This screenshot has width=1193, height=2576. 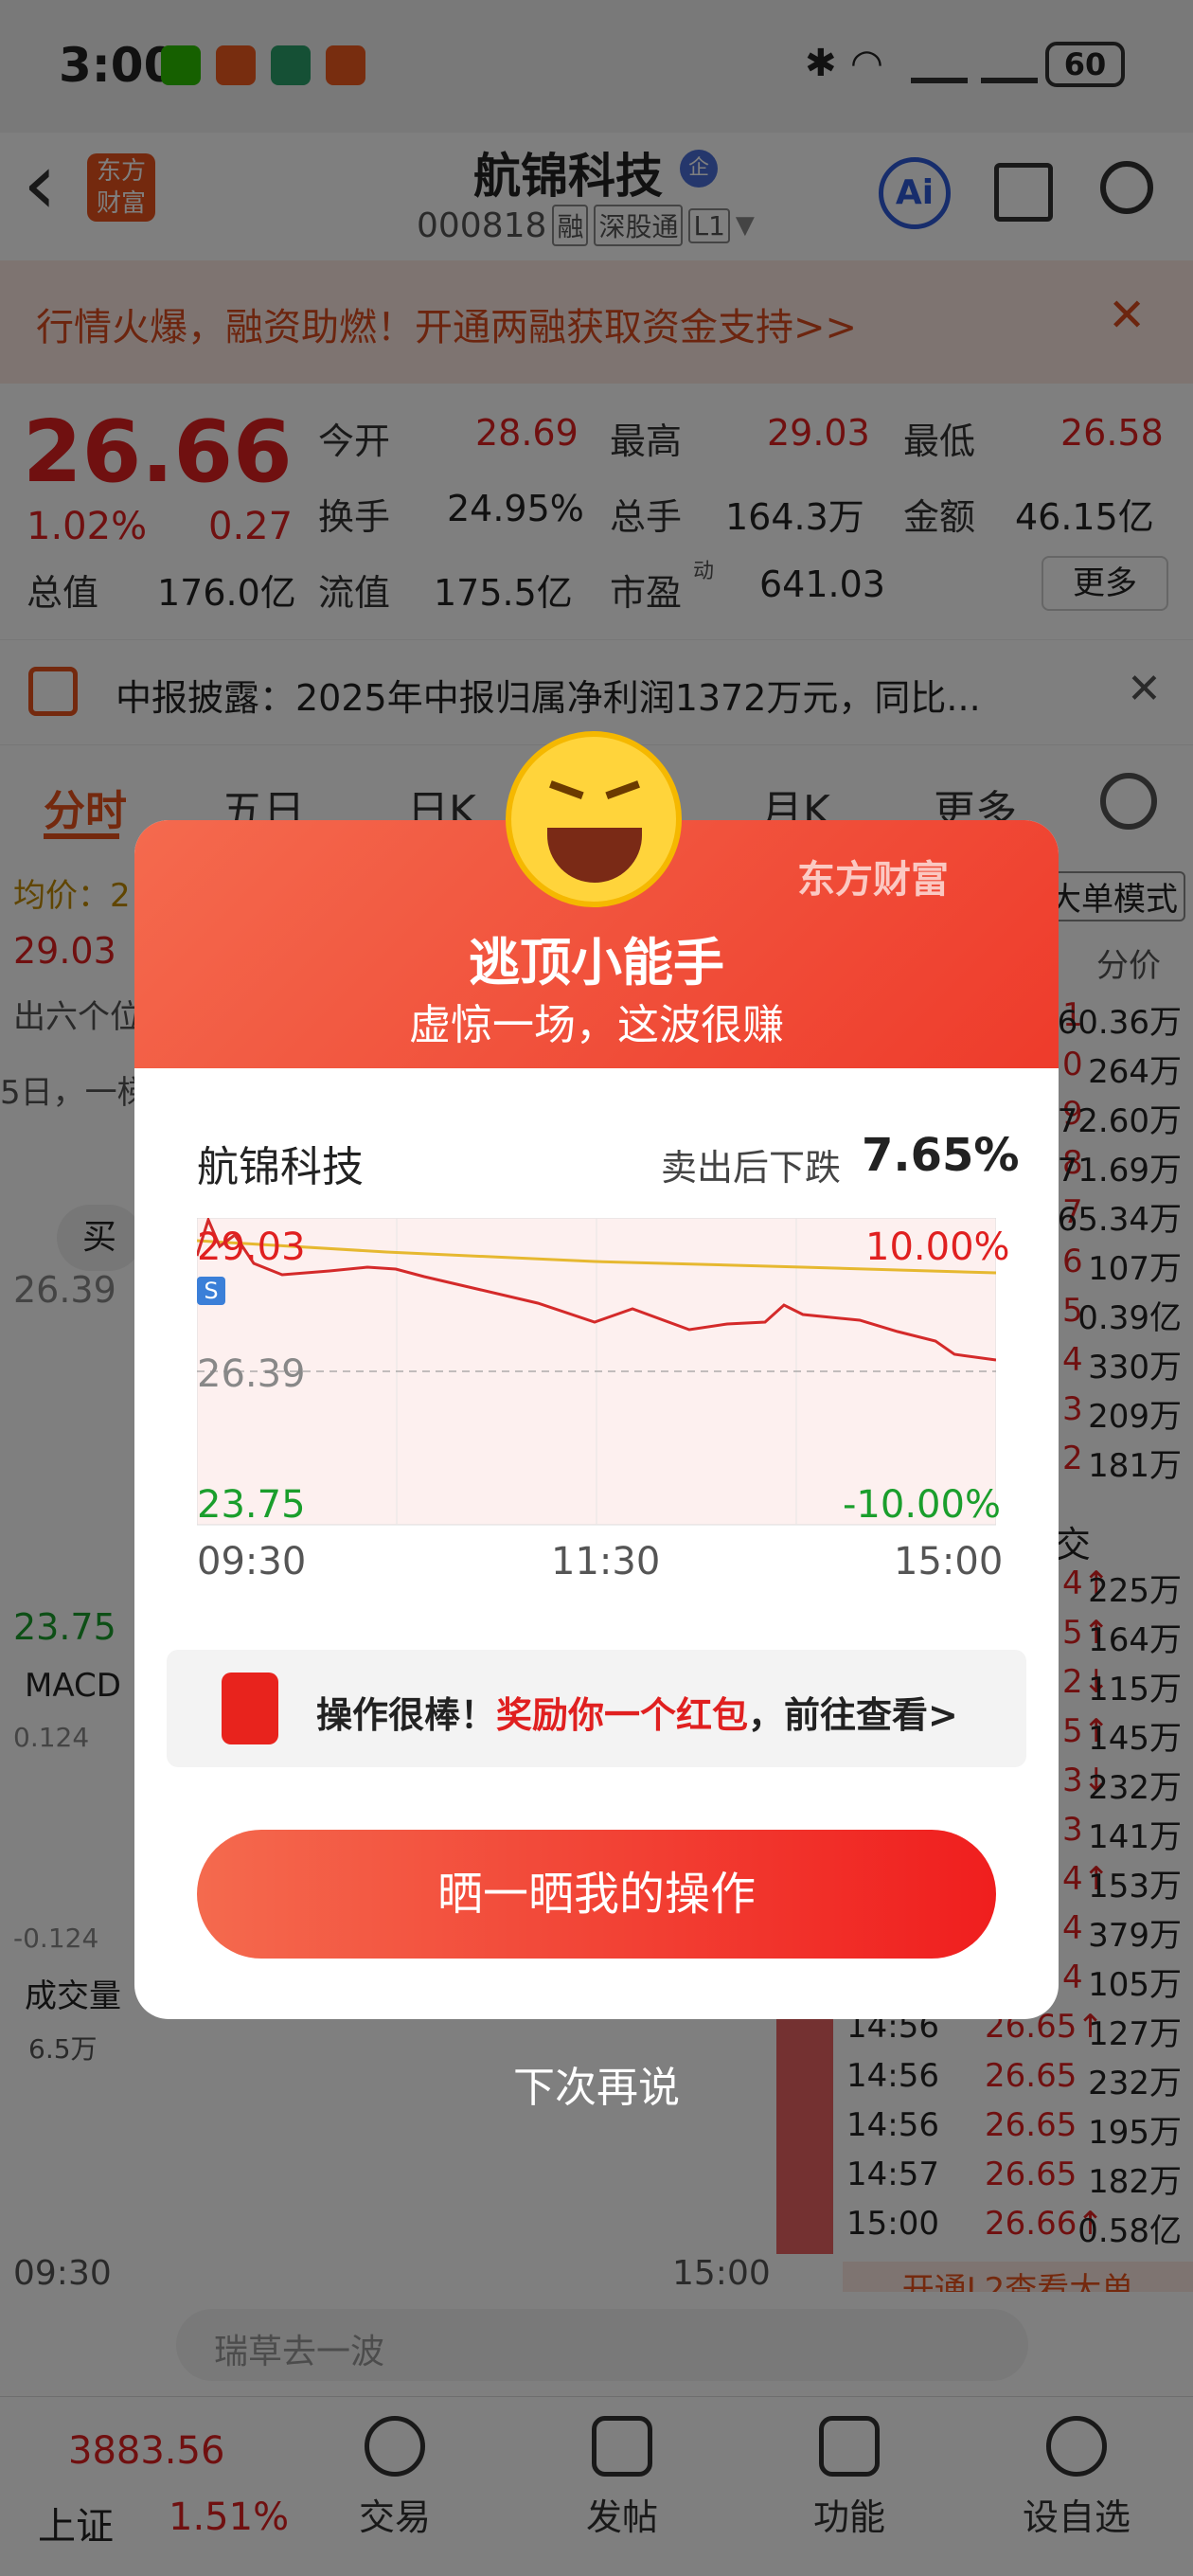 What do you see at coordinates (596, 1025) in the screenshot?
I see `modal-subtitle: 虚惊一场，这波很赚` at bounding box center [596, 1025].